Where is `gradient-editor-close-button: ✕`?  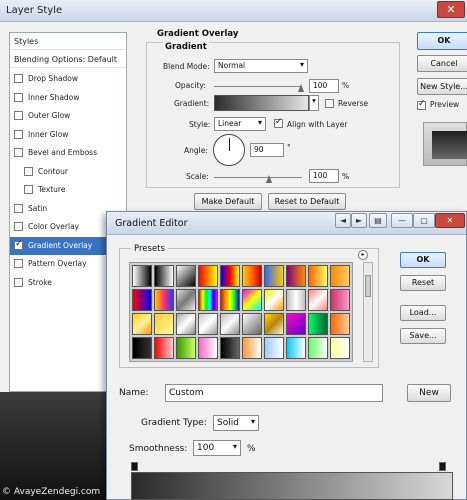
gradient-editor-close-button: ✕ is located at coordinates (450, 220).